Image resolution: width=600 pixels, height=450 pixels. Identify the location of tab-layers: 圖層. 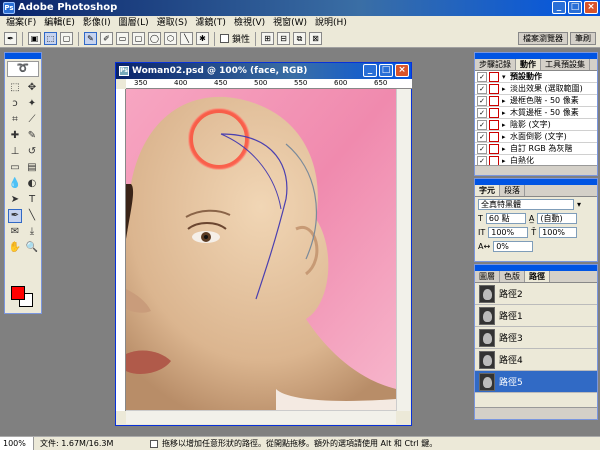
(487, 276).